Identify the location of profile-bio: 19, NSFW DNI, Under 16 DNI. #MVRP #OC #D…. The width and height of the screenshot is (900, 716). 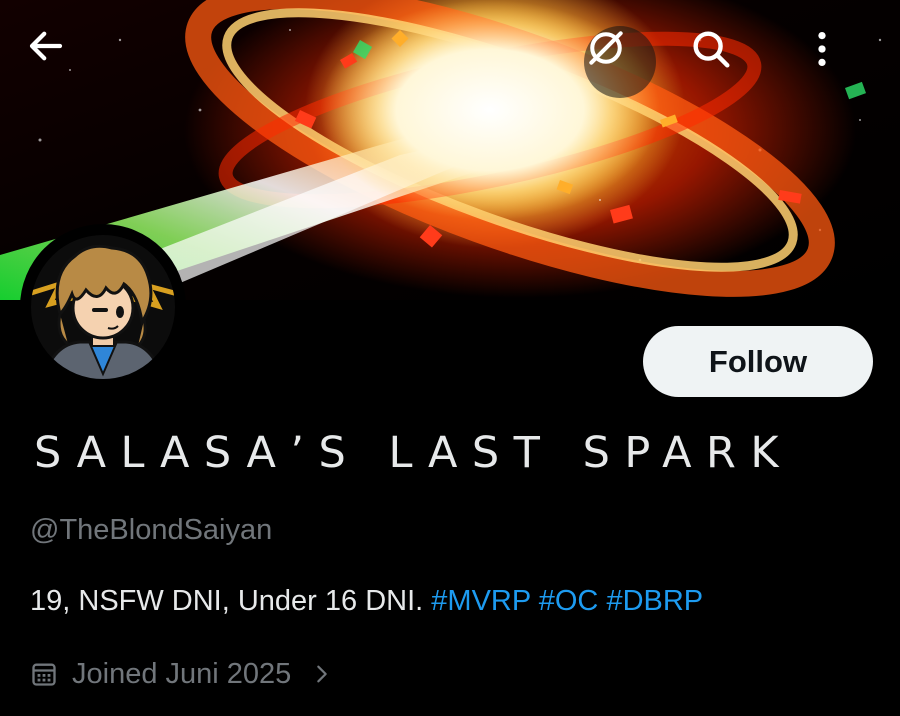
(366, 601).